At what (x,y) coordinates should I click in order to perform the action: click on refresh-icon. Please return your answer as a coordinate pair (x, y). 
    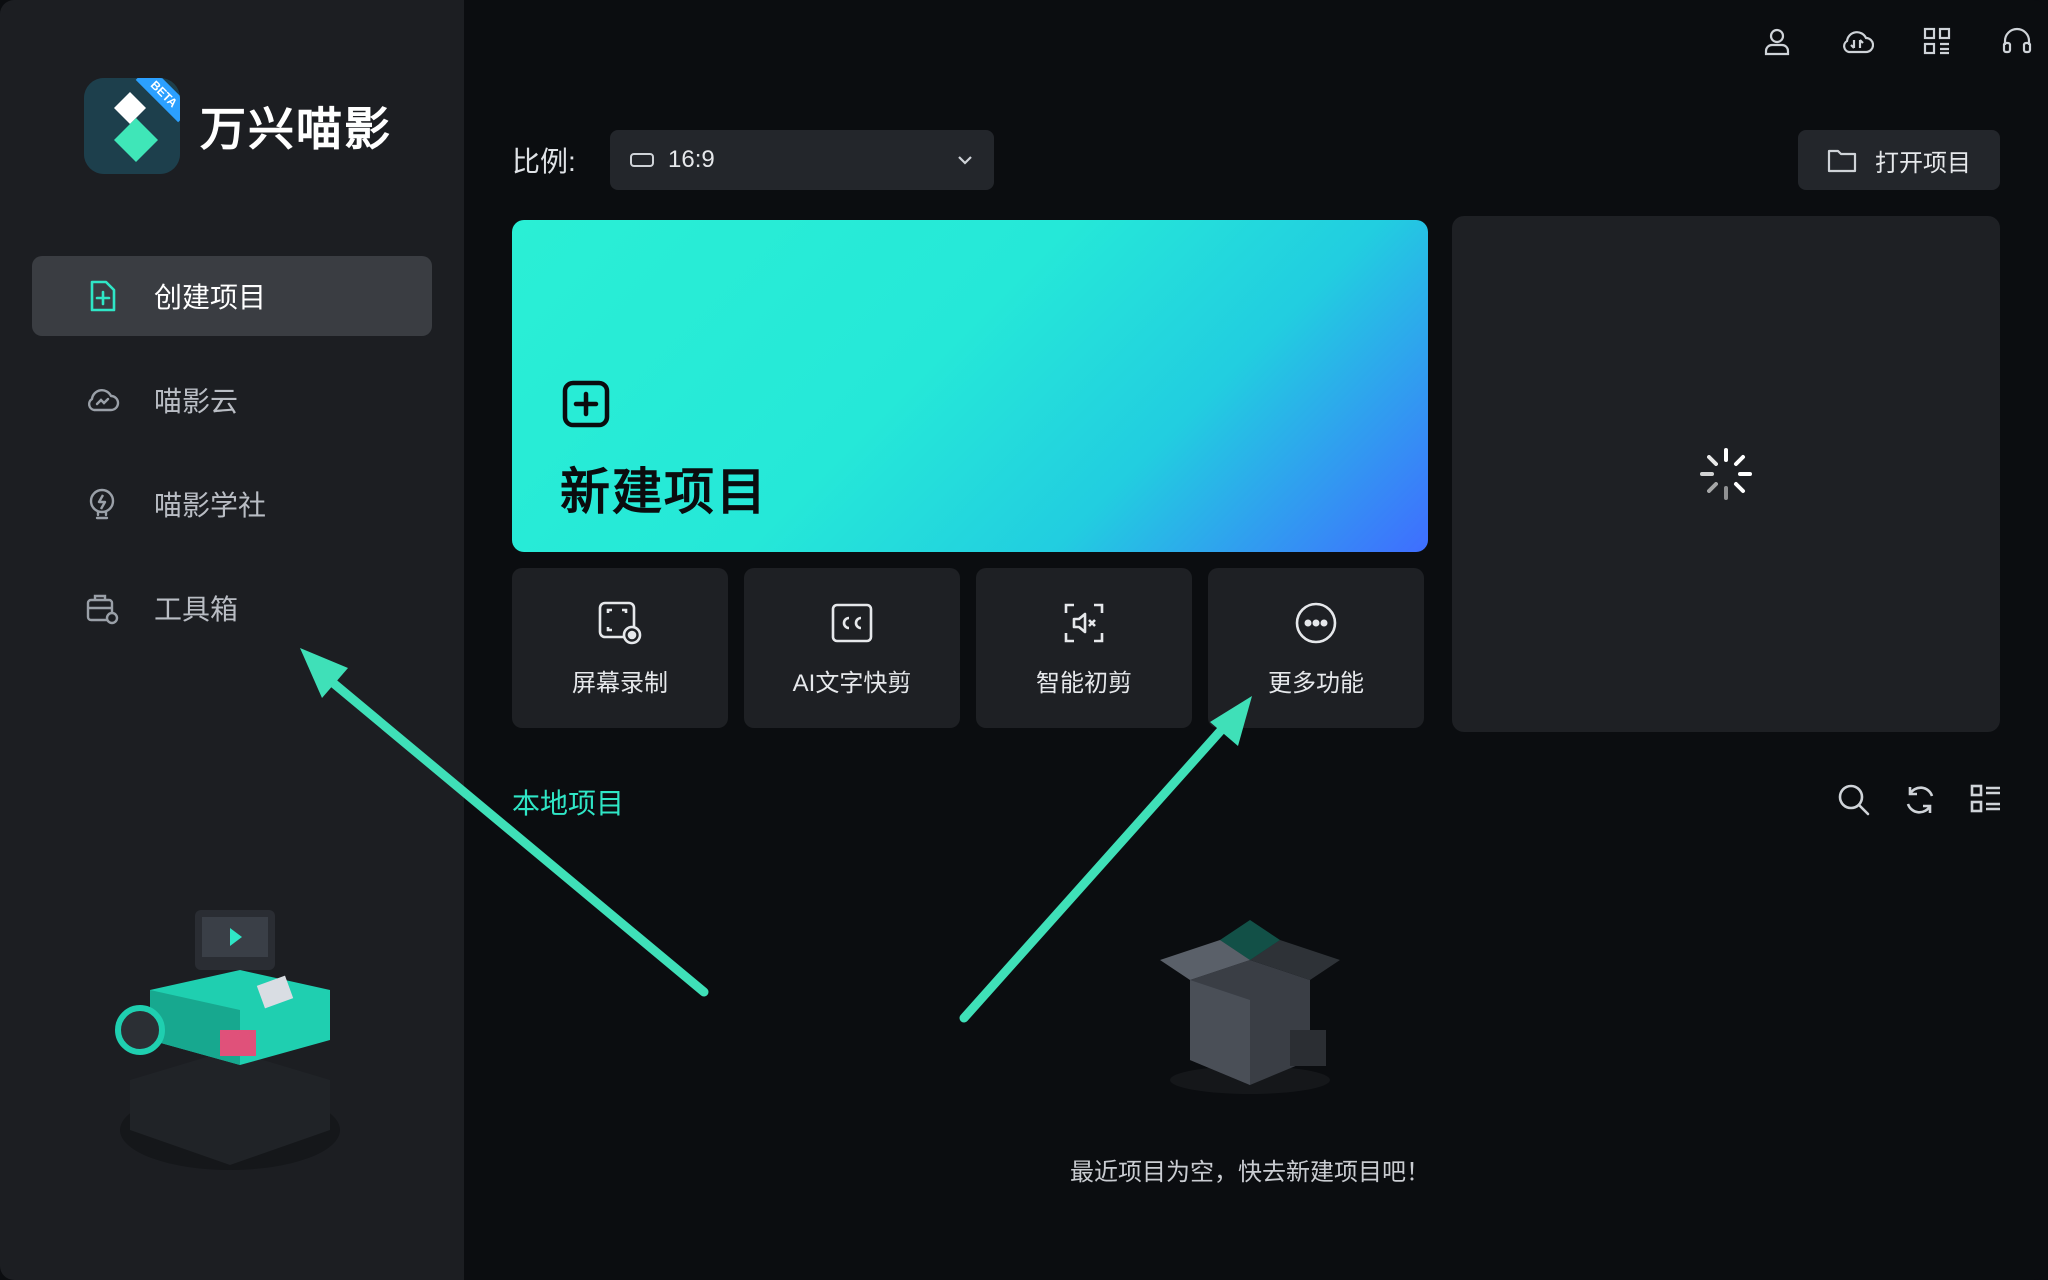
    Looking at the image, I should click on (1920, 800).